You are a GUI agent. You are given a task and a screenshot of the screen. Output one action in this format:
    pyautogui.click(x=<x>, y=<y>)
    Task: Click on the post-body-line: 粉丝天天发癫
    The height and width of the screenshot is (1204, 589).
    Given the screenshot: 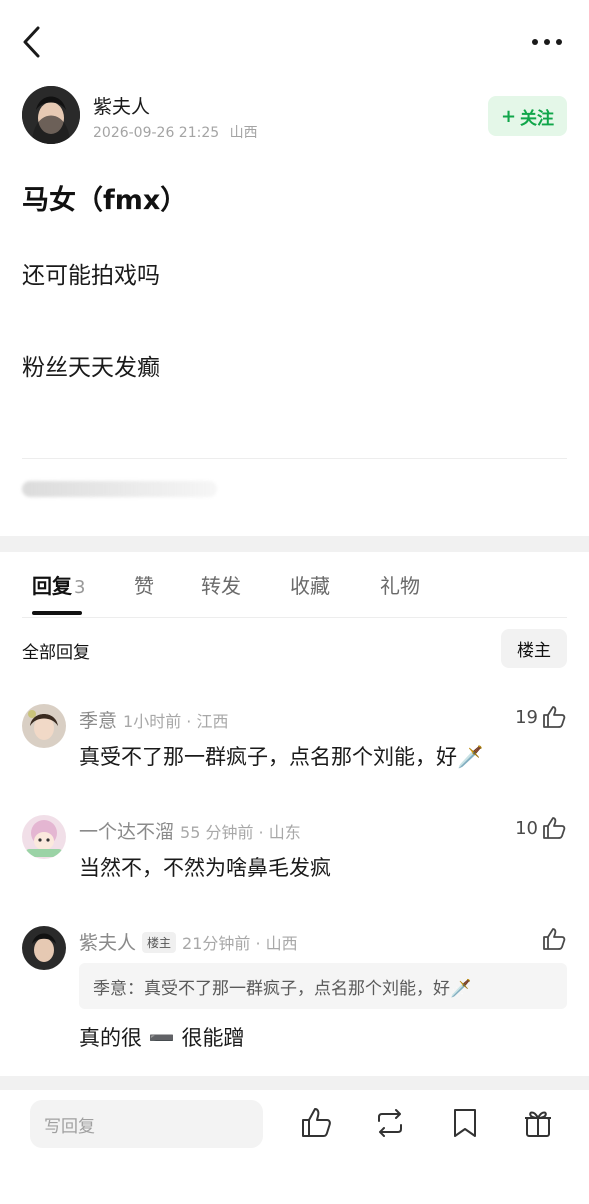 What is the action you would take?
    pyautogui.click(x=91, y=368)
    